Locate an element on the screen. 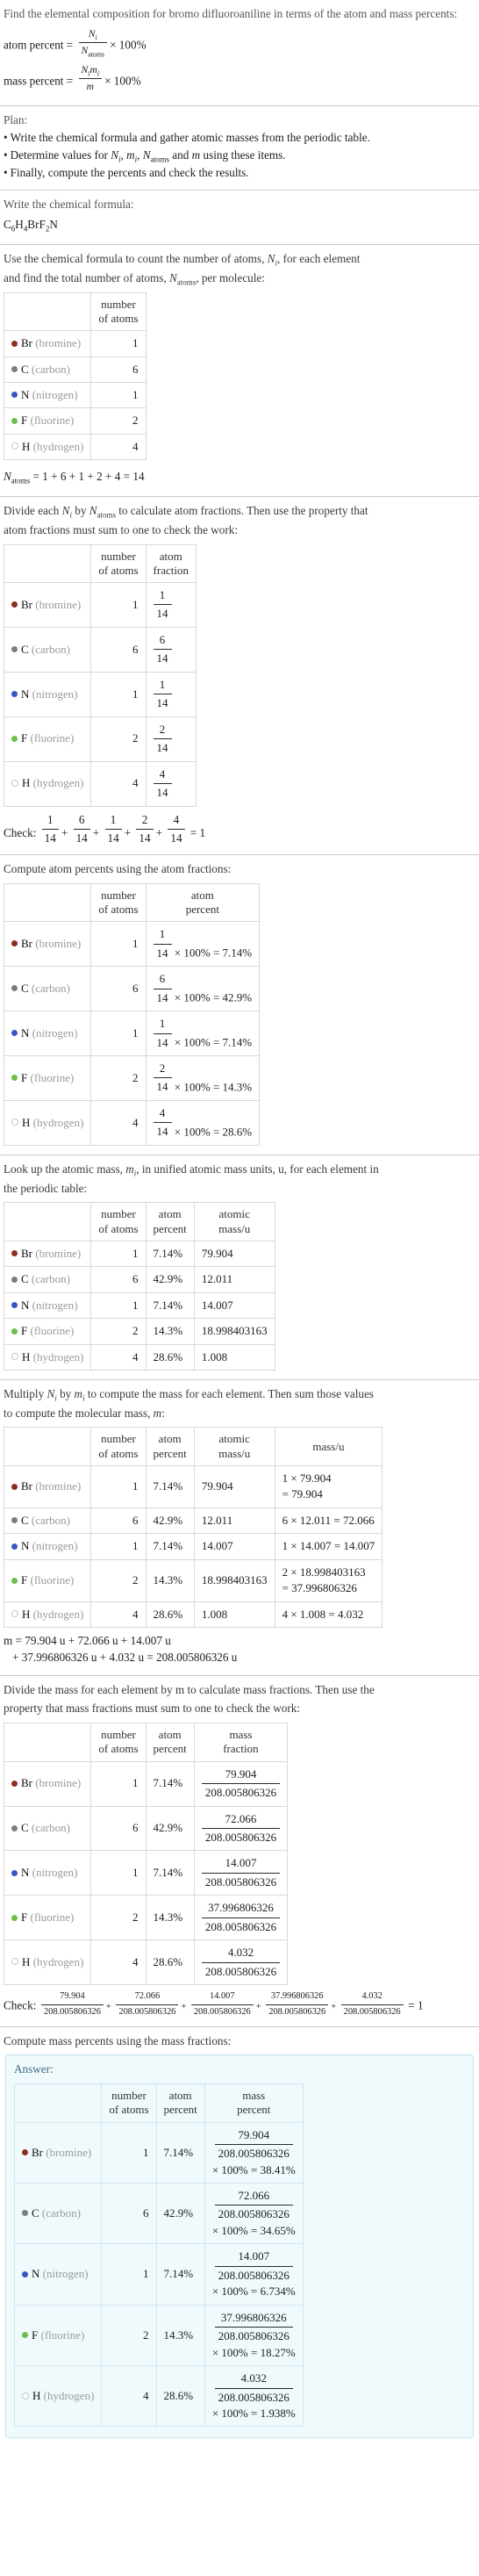  atom-percent-expression: 2 14 × 100% = 14.3% is located at coordinates (203, 1077).